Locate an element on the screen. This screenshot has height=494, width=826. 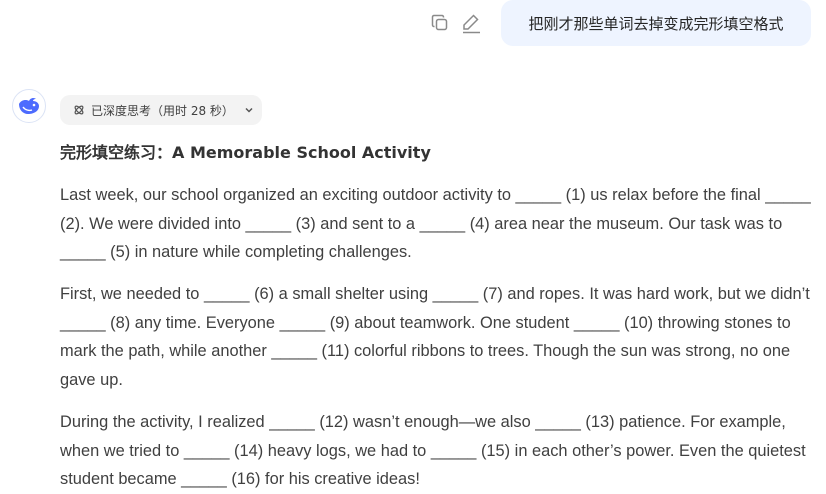
copy-icon is located at coordinates (440, 23).